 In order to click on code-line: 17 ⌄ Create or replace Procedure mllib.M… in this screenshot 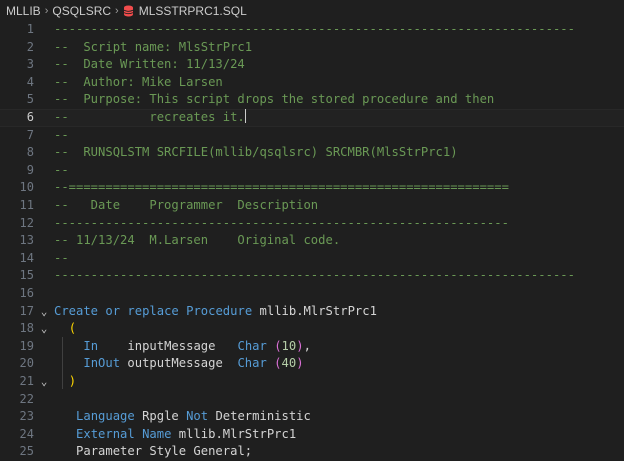, I will do `click(312, 312)`.